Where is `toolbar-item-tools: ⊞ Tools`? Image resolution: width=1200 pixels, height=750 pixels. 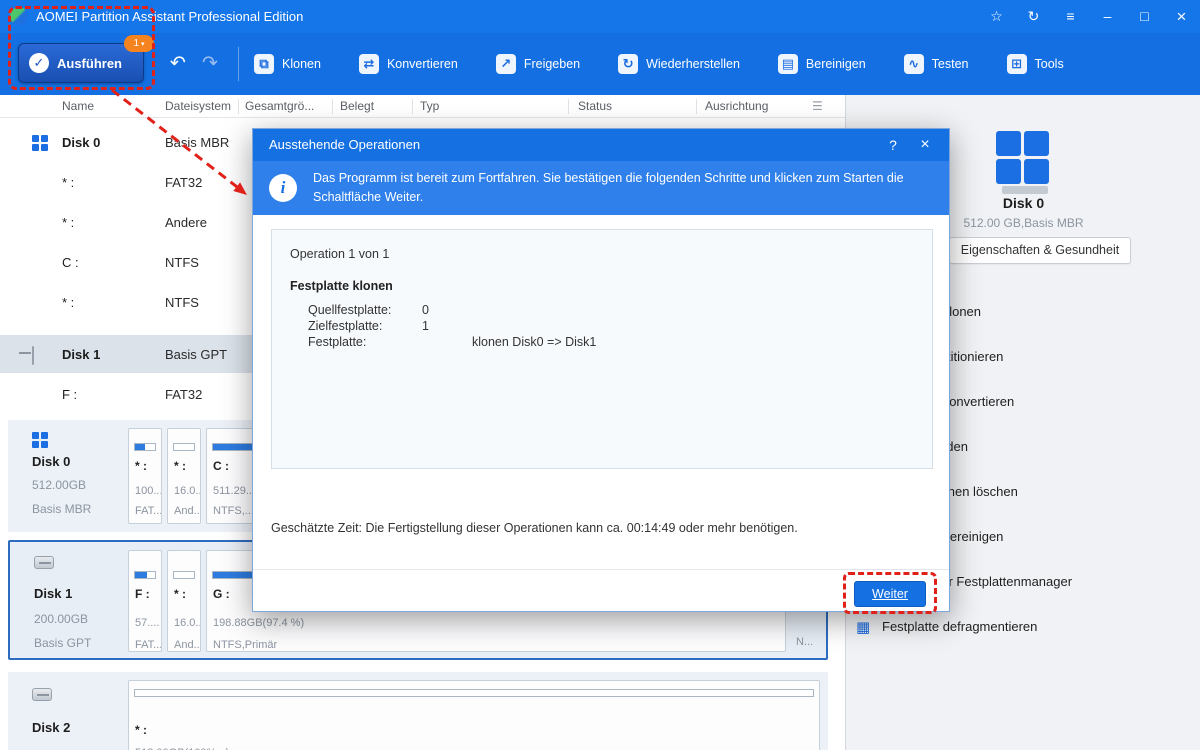
toolbar-item-tools: ⊞ Tools is located at coordinates (1035, 64).